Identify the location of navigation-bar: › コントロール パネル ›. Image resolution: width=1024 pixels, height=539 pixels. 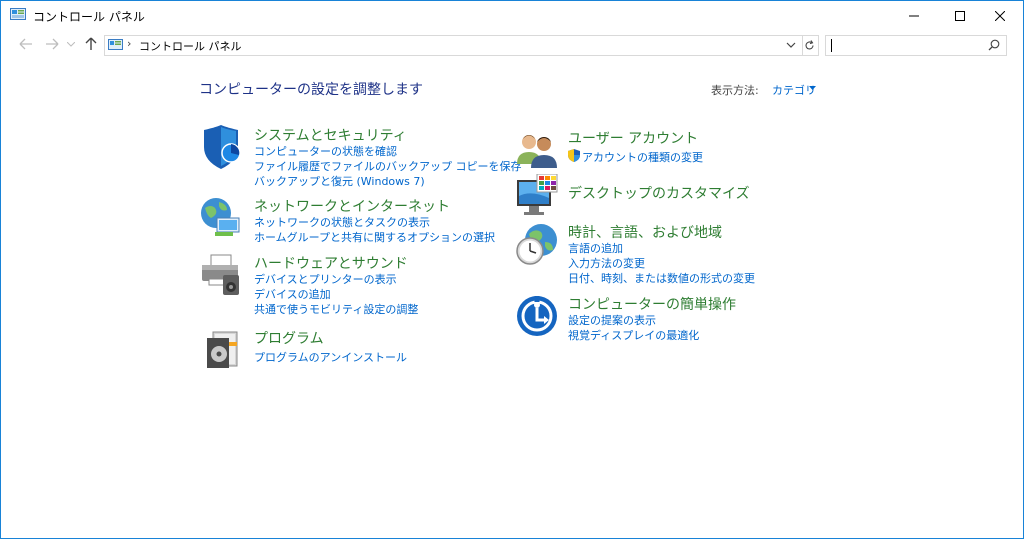
(512, 45).